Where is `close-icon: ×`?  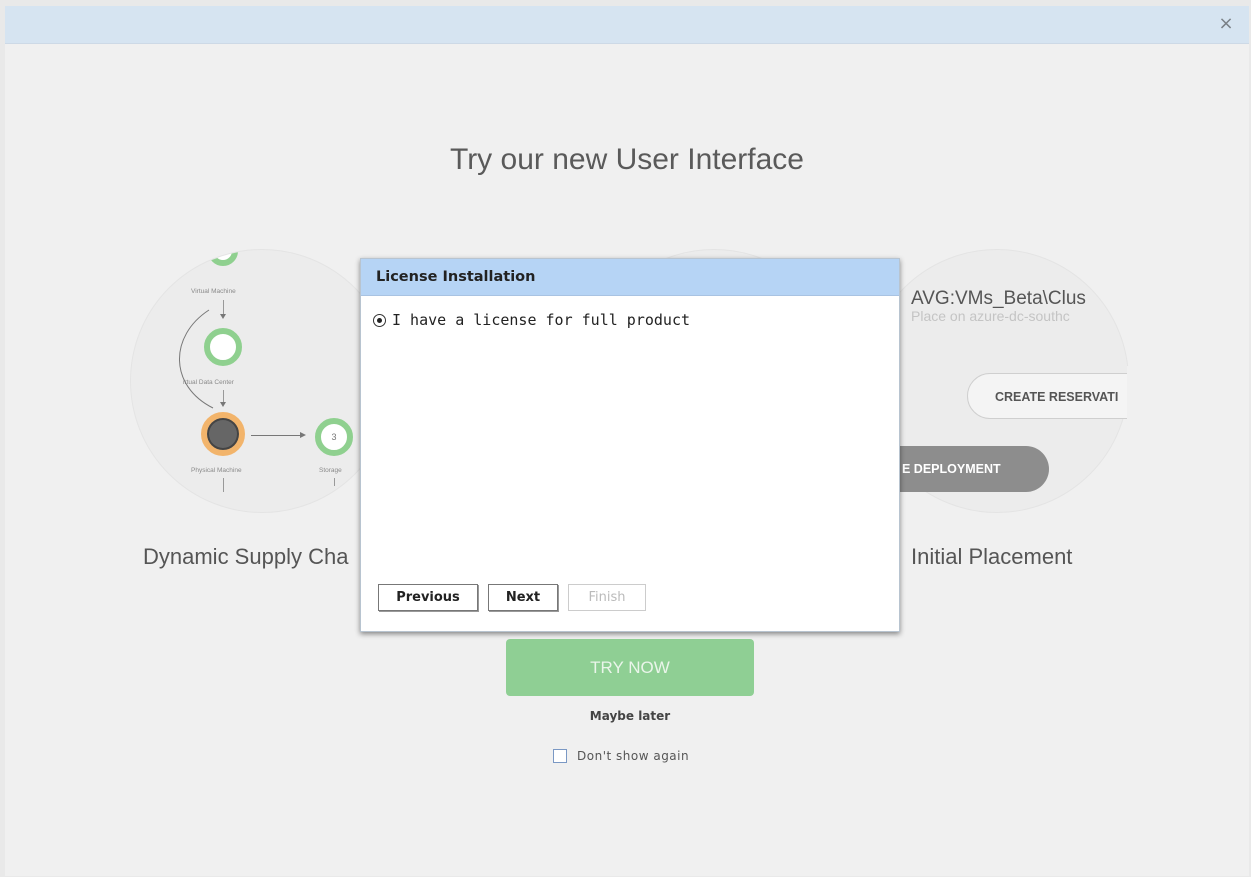
close-icon: × is located at coordinates (1226, 24).